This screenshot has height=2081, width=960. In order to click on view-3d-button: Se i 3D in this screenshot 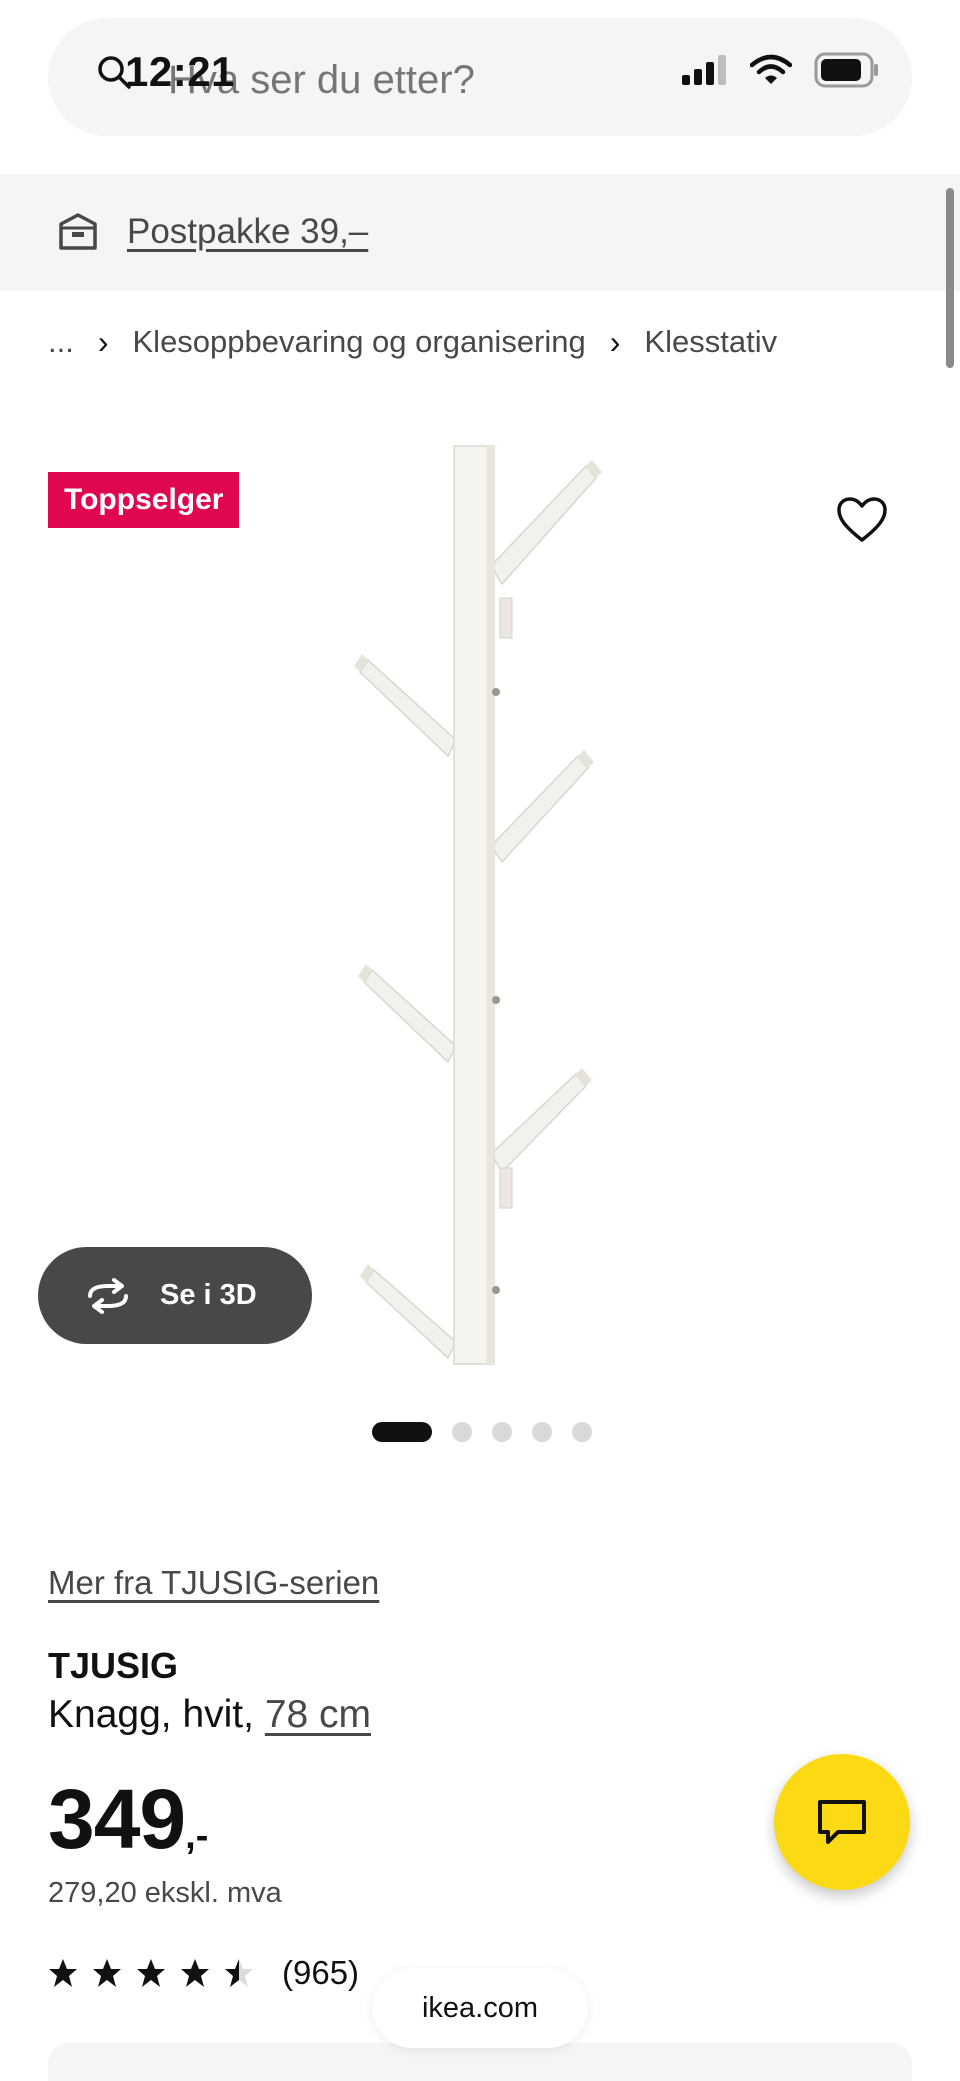, I will do `click(175, 1295)`.